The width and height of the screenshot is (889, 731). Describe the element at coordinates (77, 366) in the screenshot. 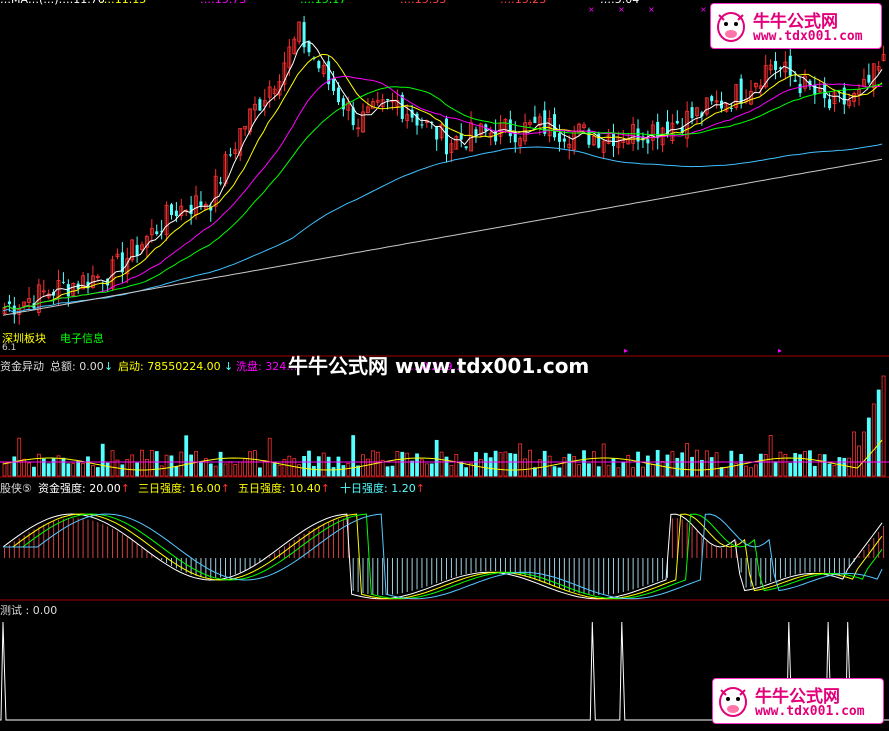

I see `fund-total-label: 总额: 0.00` at that location.